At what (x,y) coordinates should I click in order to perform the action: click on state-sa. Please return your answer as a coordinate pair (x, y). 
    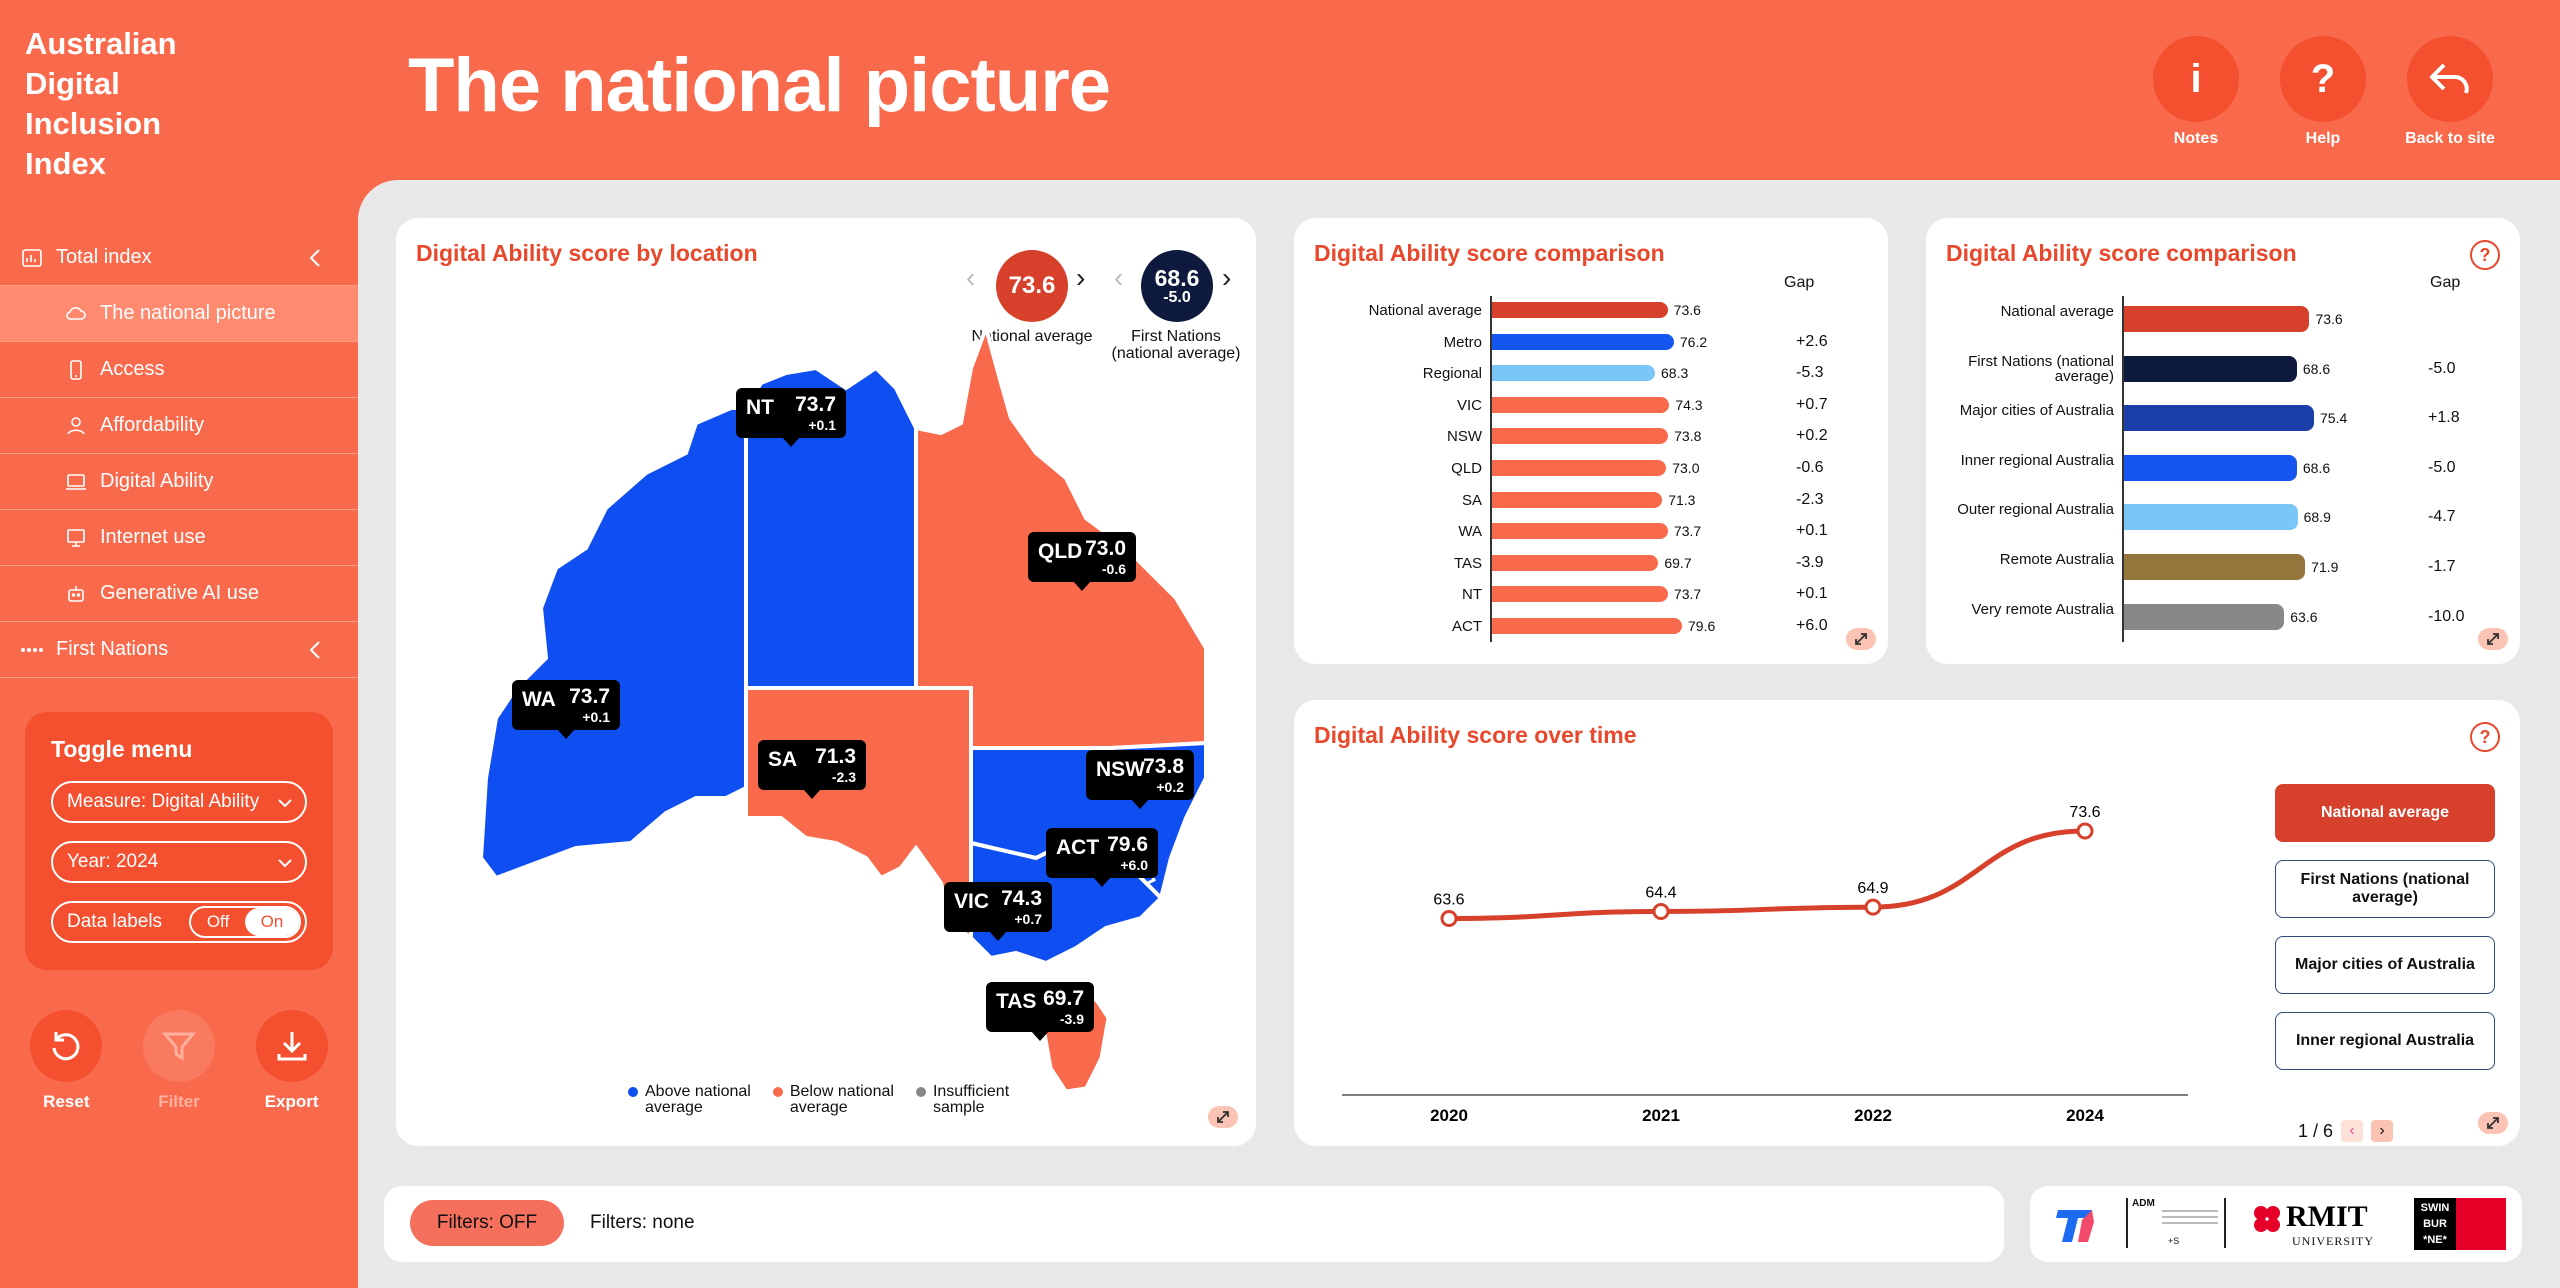
    Looking at the image, I should click on (858, 814).